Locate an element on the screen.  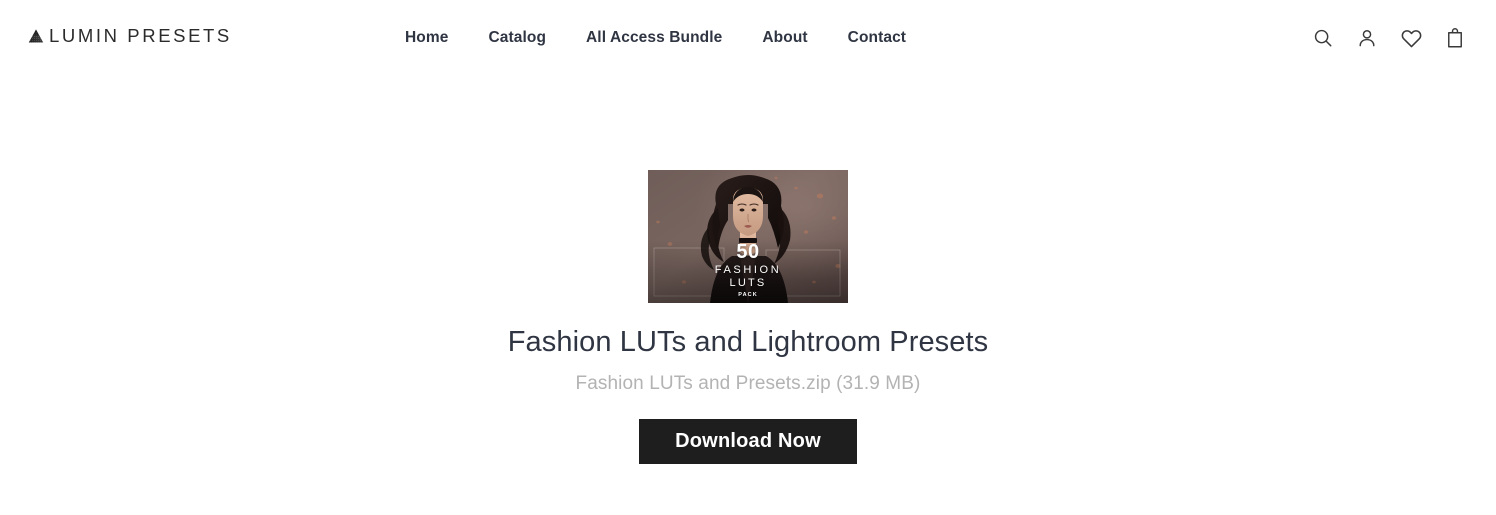
file-name-and-size: Fashion LUTs and Presets.zip (31.9 MB) is located at coordinates (748, 383).